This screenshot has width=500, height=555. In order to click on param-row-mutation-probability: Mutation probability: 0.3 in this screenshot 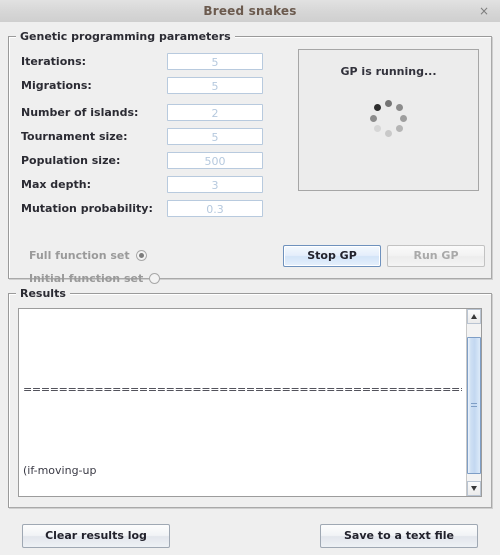, I will do `click(156, 208)`.